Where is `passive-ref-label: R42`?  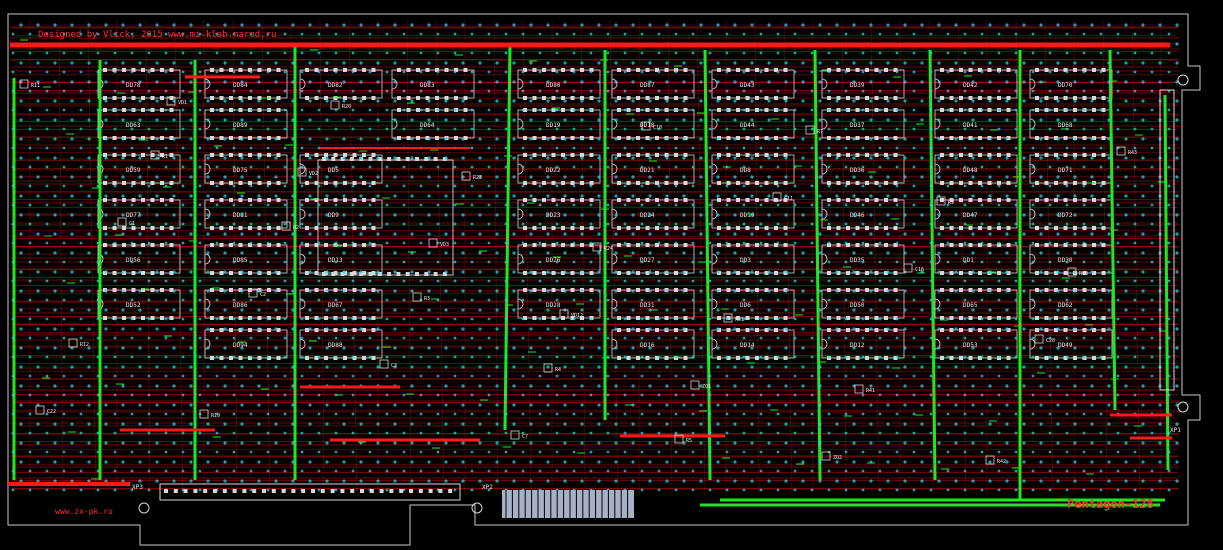 passive-ref-label: R42 is located at coordinates (1001, 462).